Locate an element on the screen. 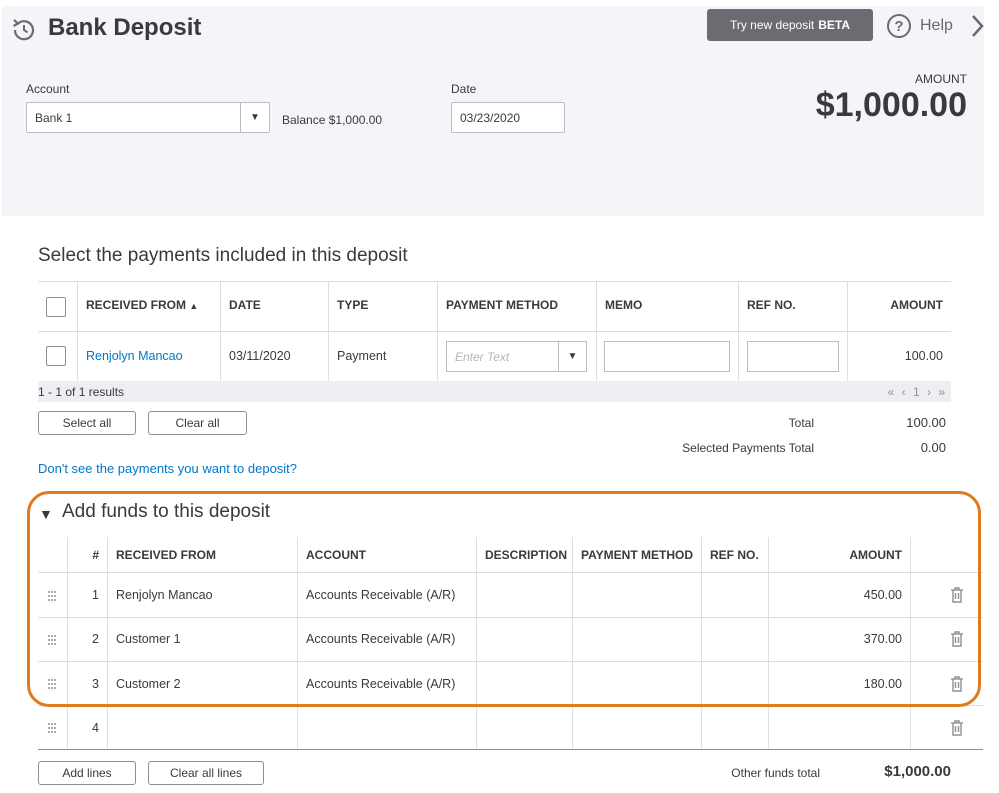 The image size is (999, 793). payment-method-placeholder: Enter Text is located at coordinates (482, 357).